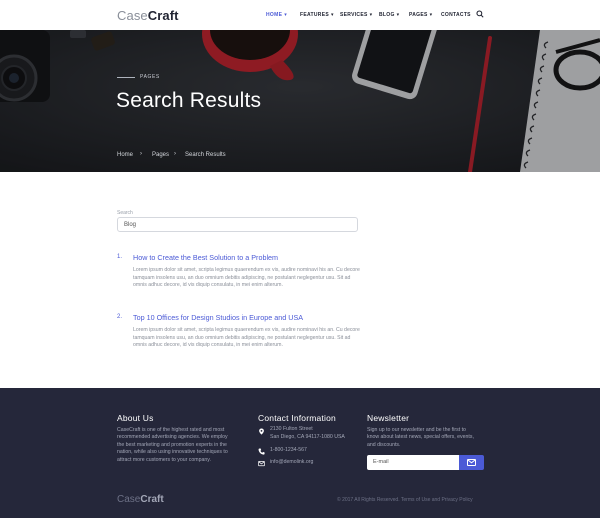 This screenshot has width=600, height=518. What do you see at coordinates (276, 15) in the screenshot?
I see `nav-home: HOME ▾` at bounding box center [276, 15].